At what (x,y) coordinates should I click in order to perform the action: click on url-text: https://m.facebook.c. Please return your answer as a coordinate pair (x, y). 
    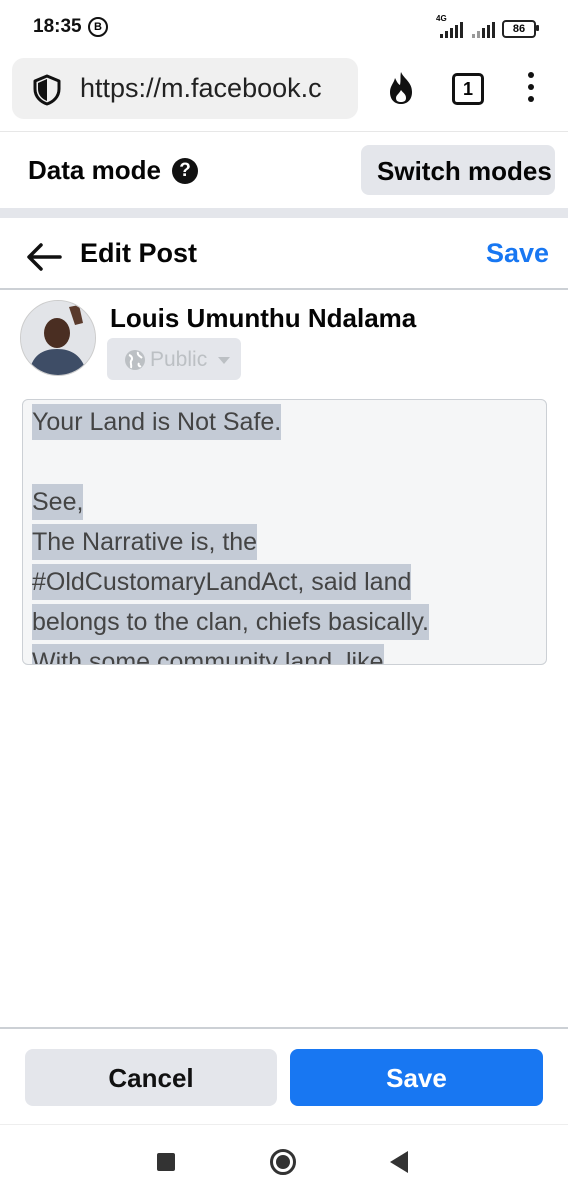
    Looking at the image, I should click on (209, 88).